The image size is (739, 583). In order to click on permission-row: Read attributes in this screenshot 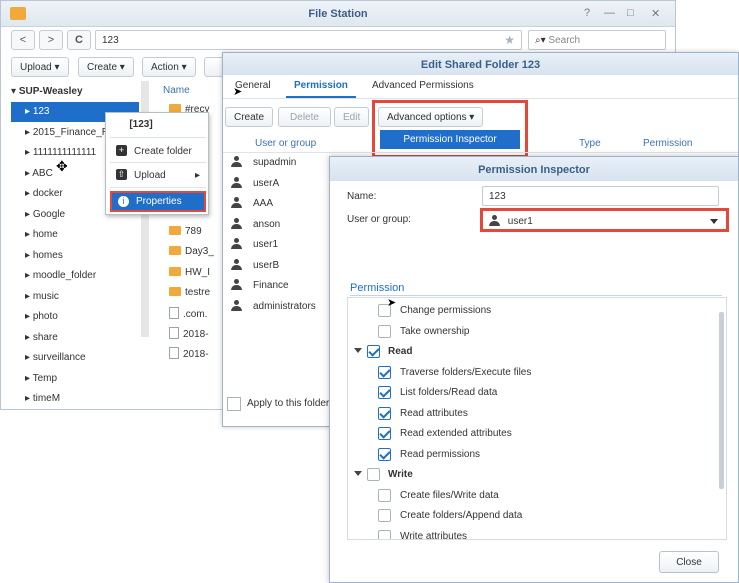, I will do `click(533, 414)`.